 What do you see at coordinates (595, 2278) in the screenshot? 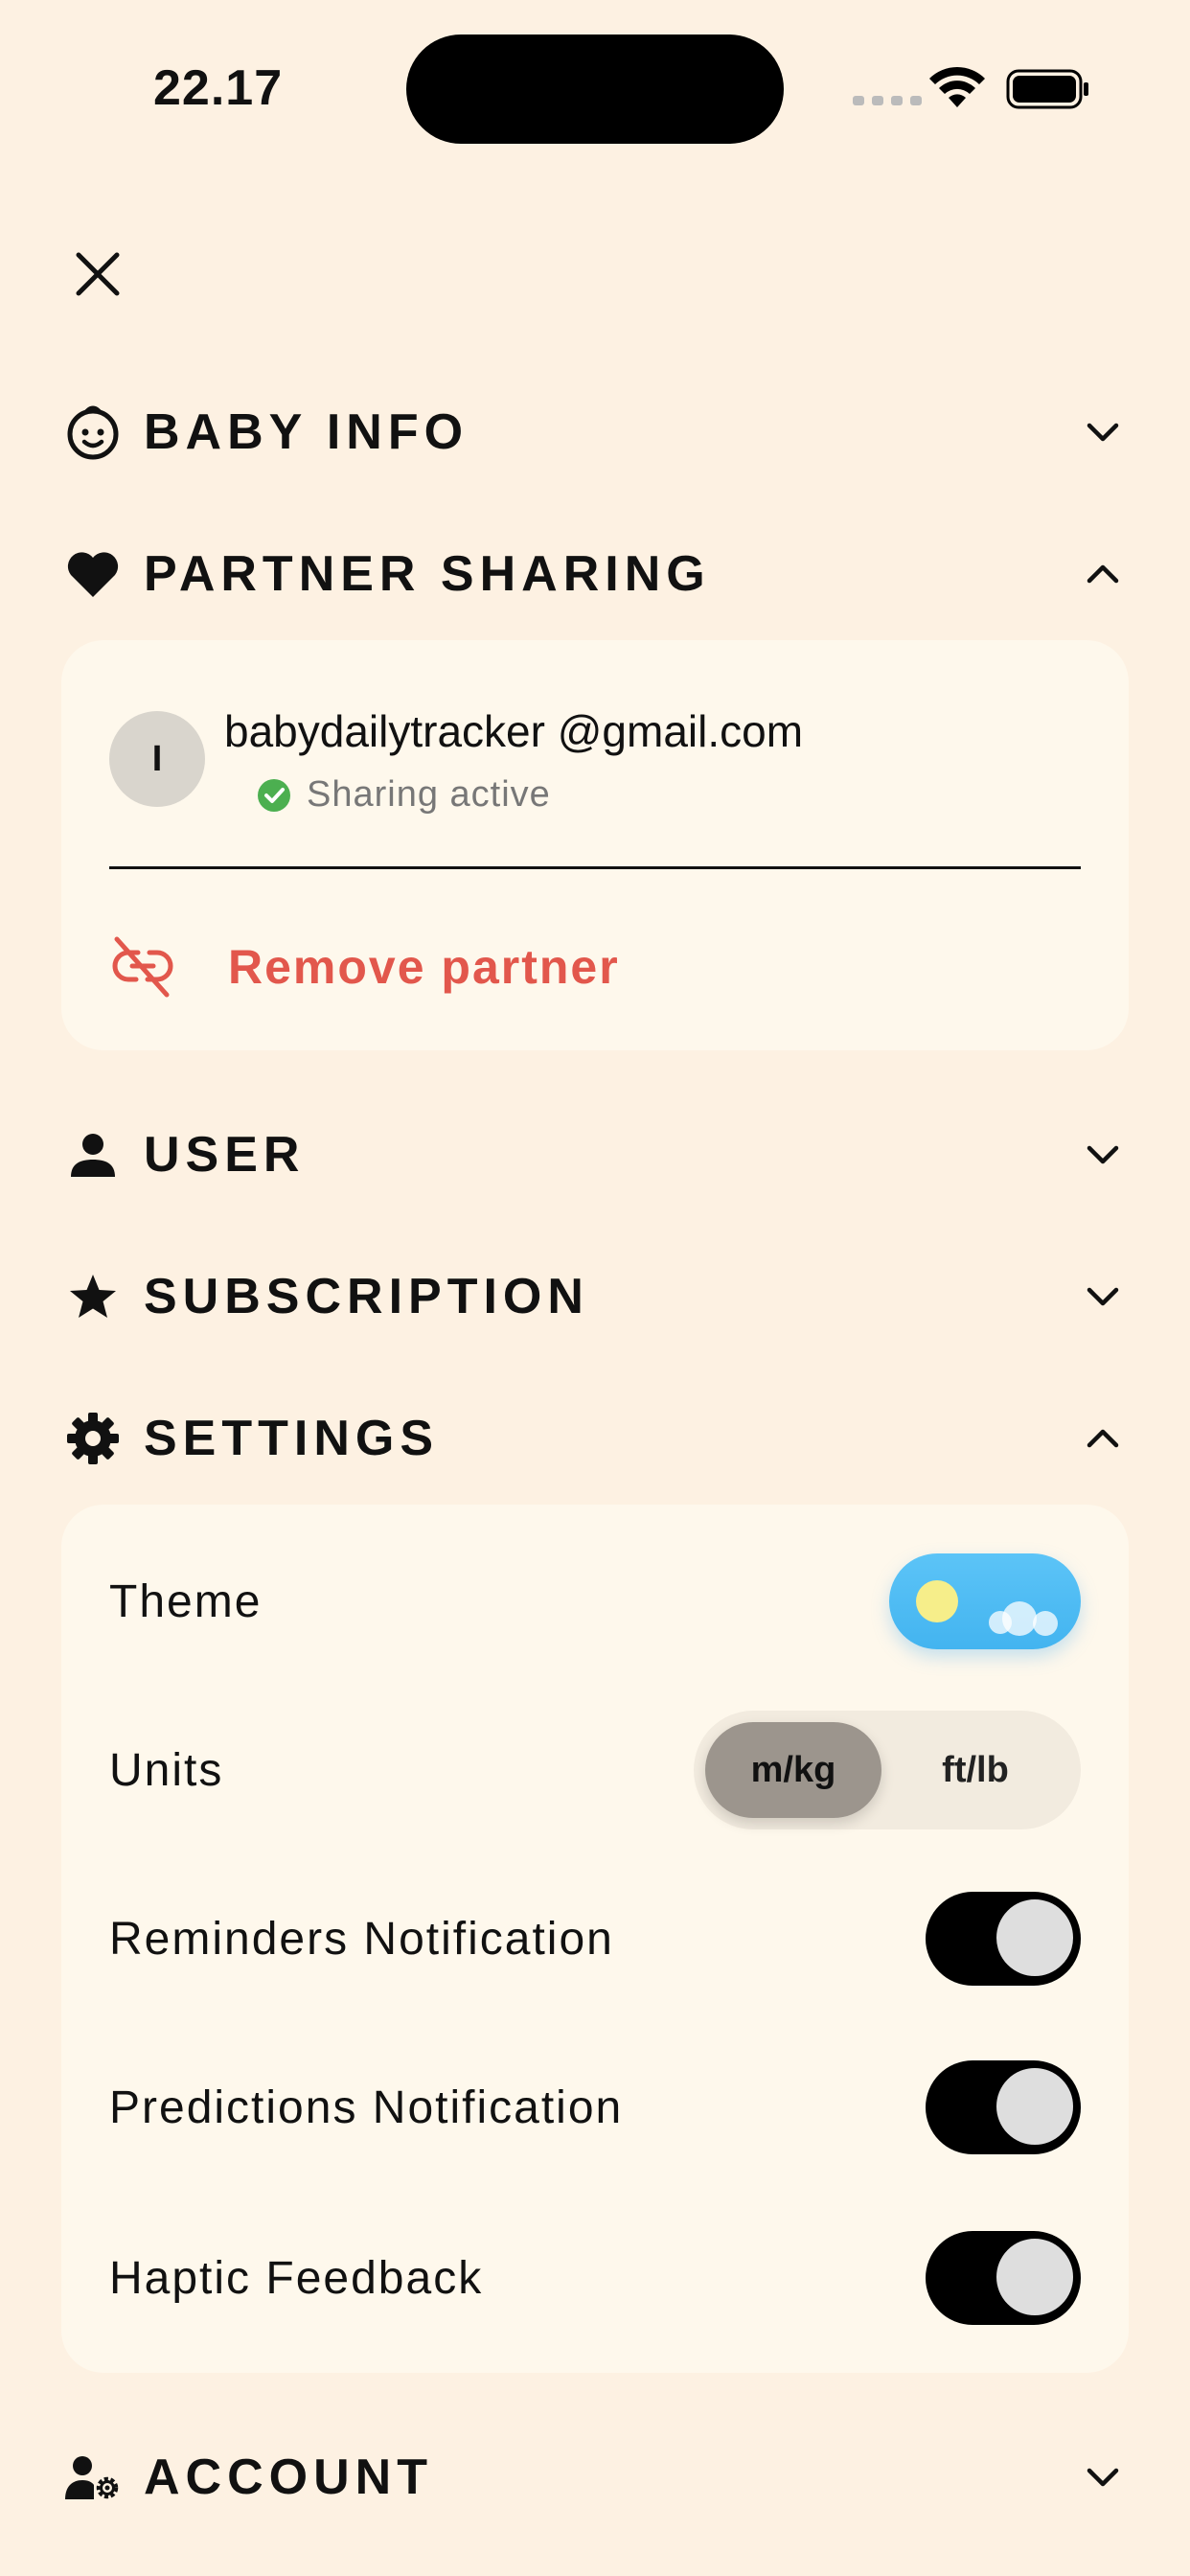
I see `haptic-row: Haptic Feedback` at bounding box center [595, 2278].